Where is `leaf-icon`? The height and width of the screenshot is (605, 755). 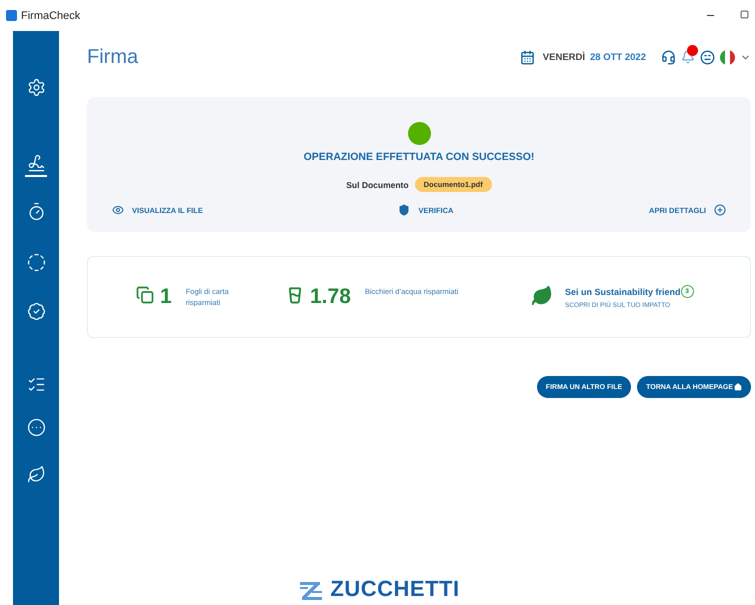 leaf-icon is located at coordinates (542, 296).